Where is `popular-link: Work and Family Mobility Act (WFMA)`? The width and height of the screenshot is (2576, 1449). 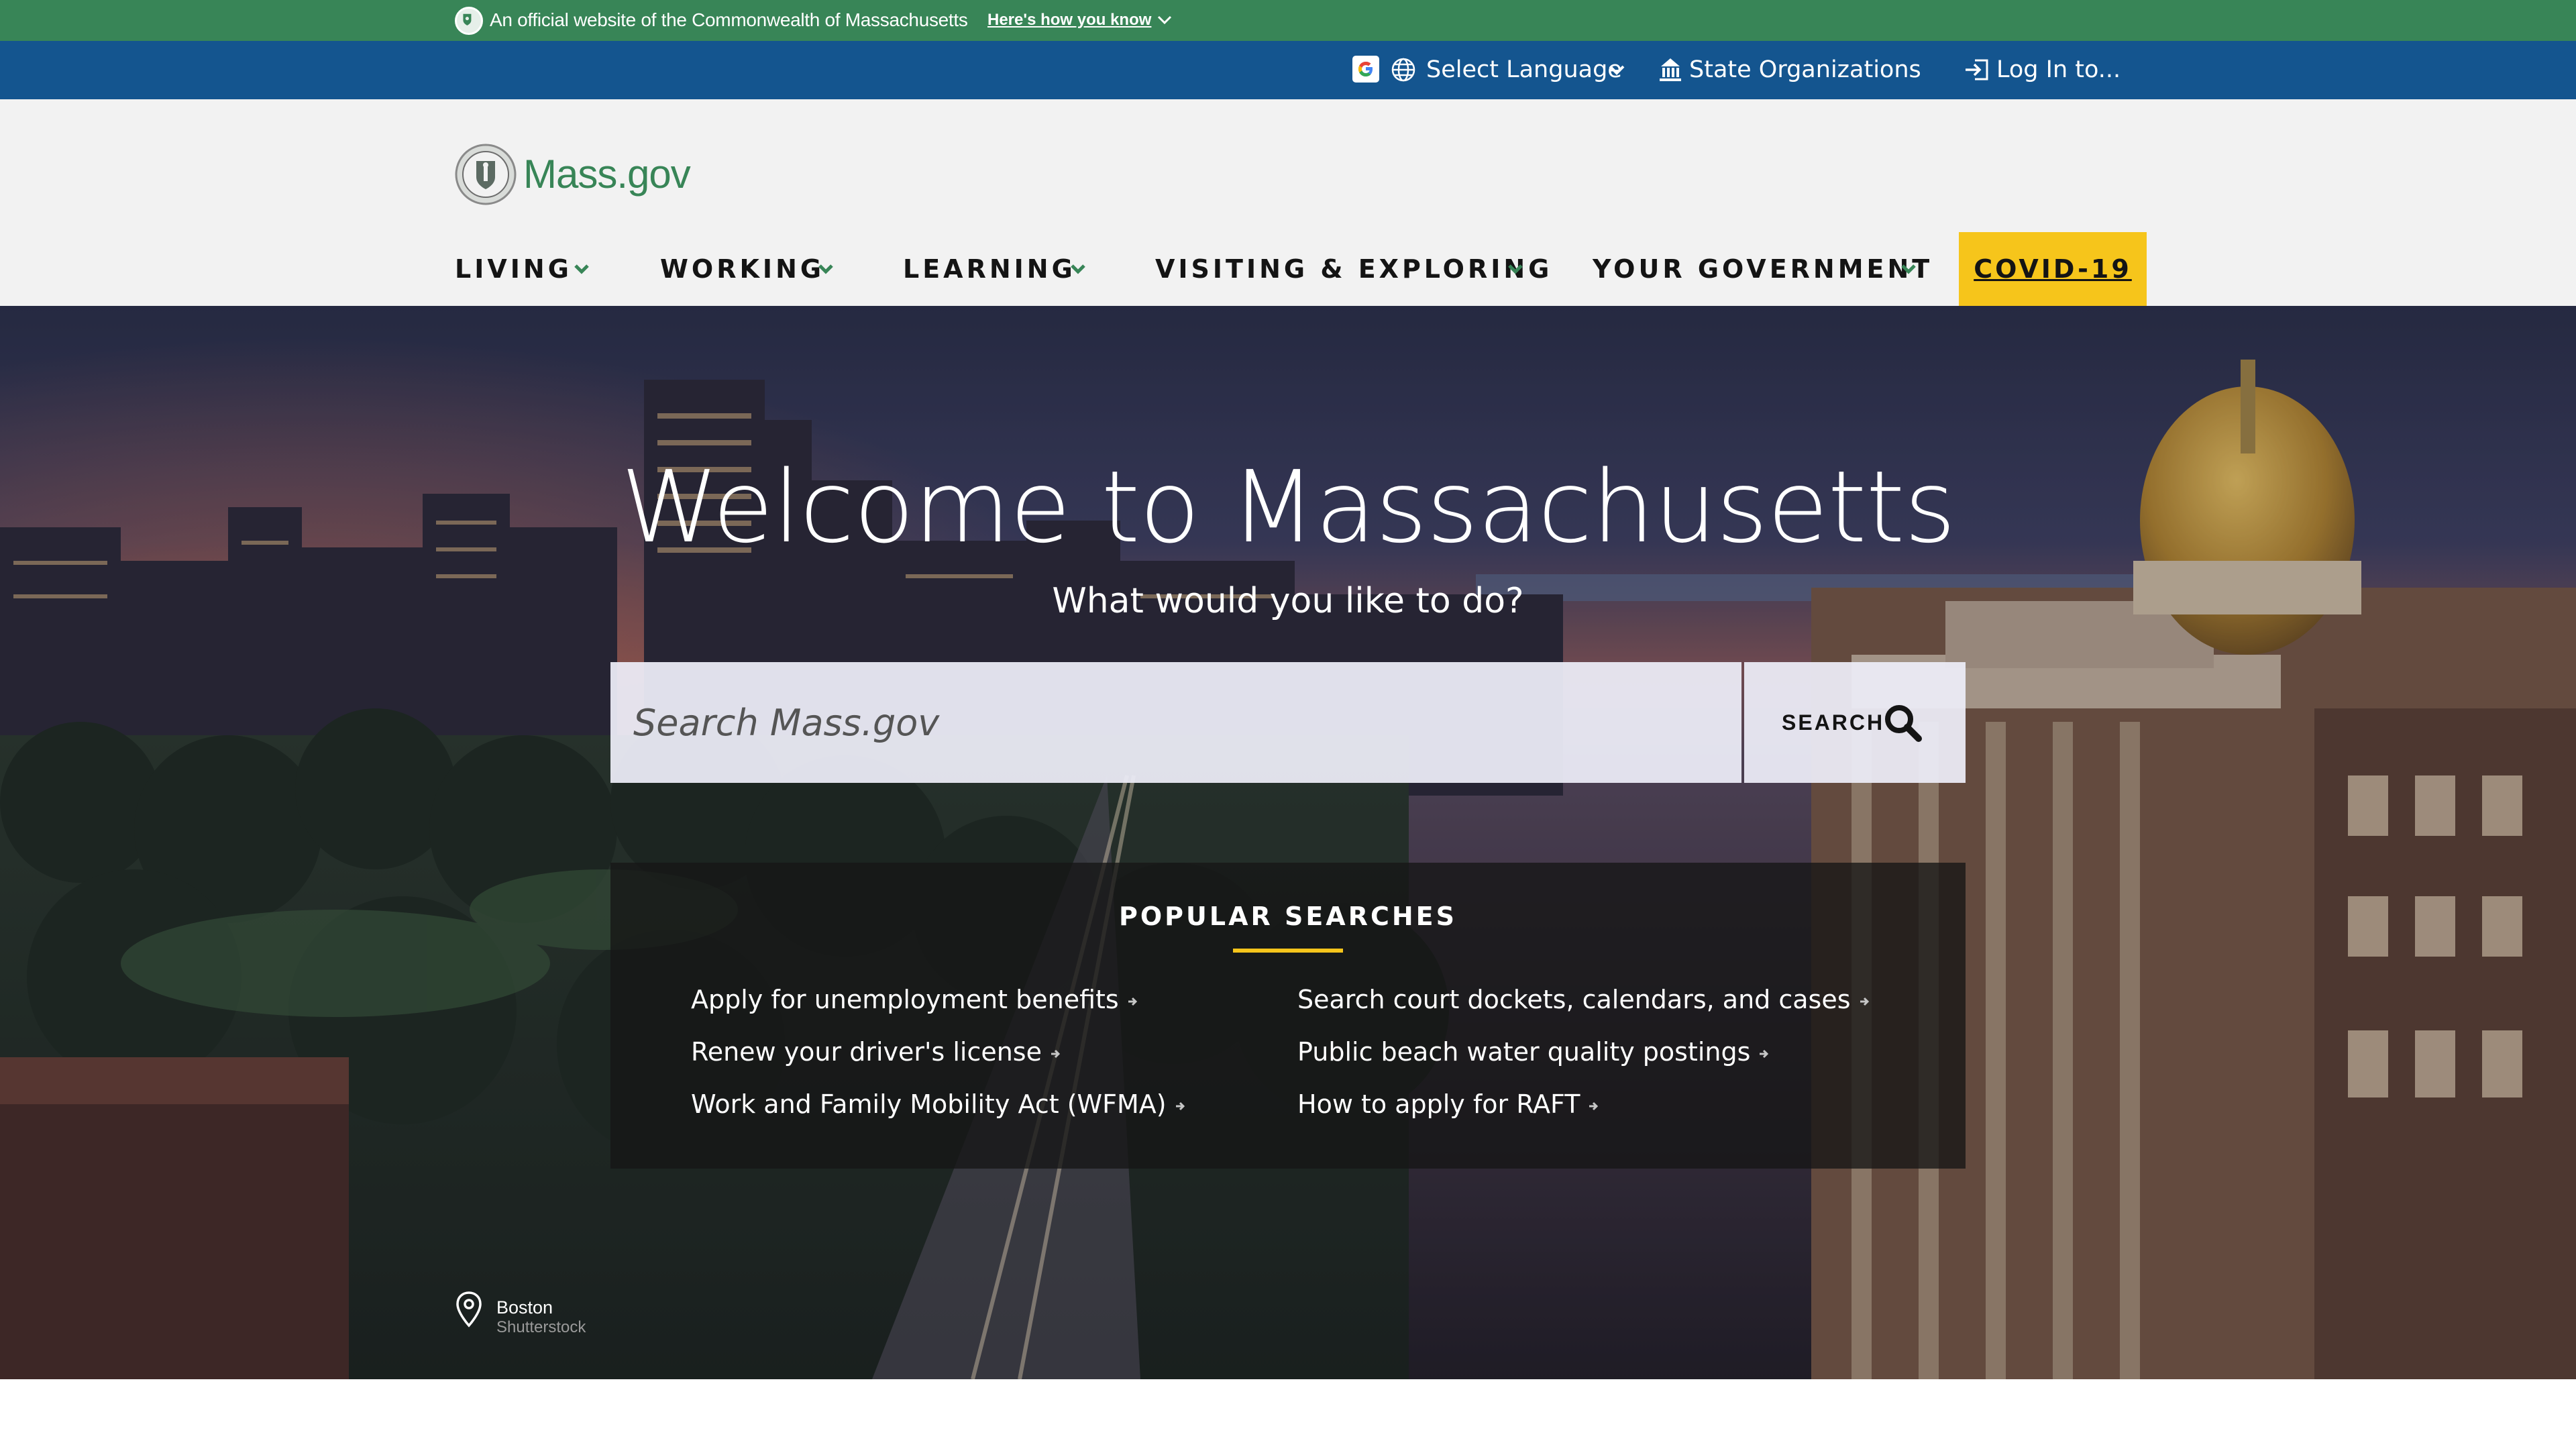 popular-link: Work and Family Mobility Act (WFMA) is located at coordinates (939, 1104).